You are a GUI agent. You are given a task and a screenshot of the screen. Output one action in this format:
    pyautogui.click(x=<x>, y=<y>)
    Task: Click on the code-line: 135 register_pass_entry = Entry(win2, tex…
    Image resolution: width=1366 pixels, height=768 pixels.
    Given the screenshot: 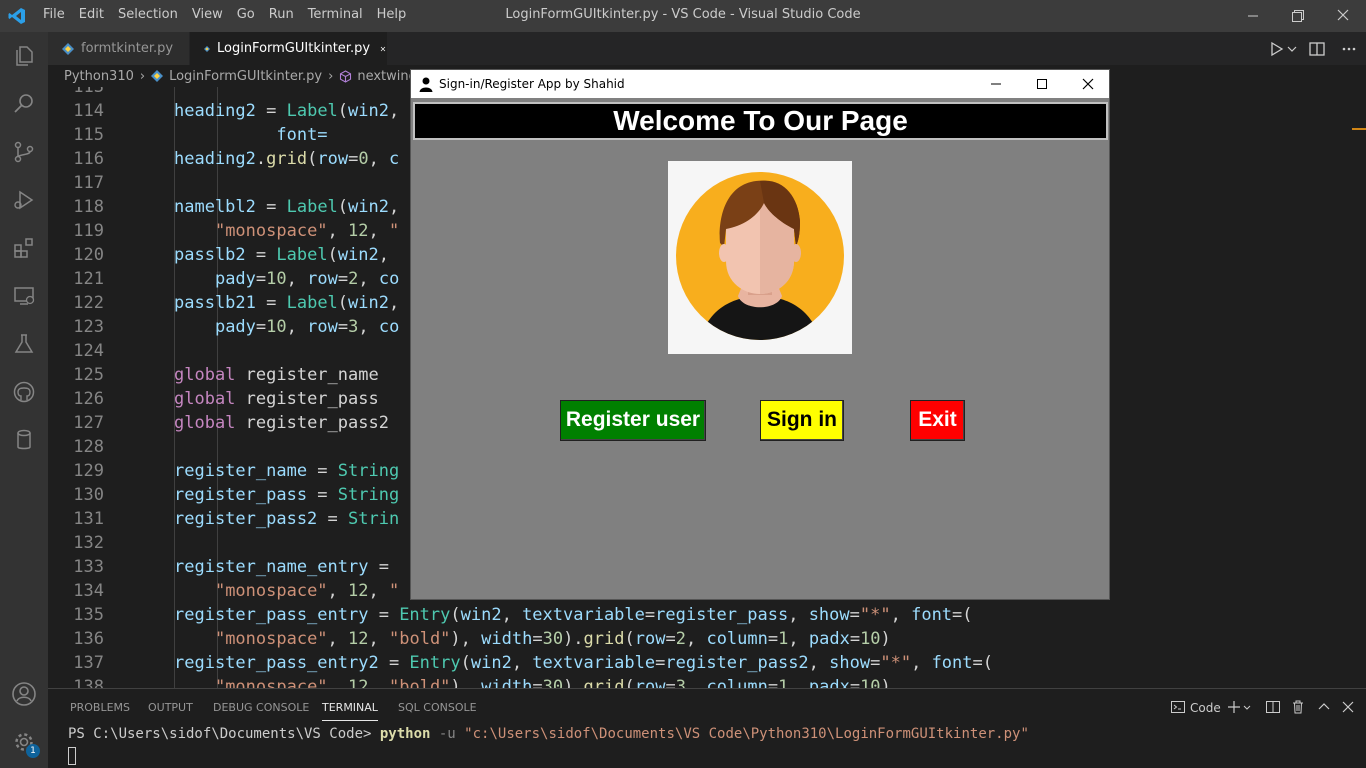 What is the action you would take?
    pyautogui.click(x=523, y=615)
    